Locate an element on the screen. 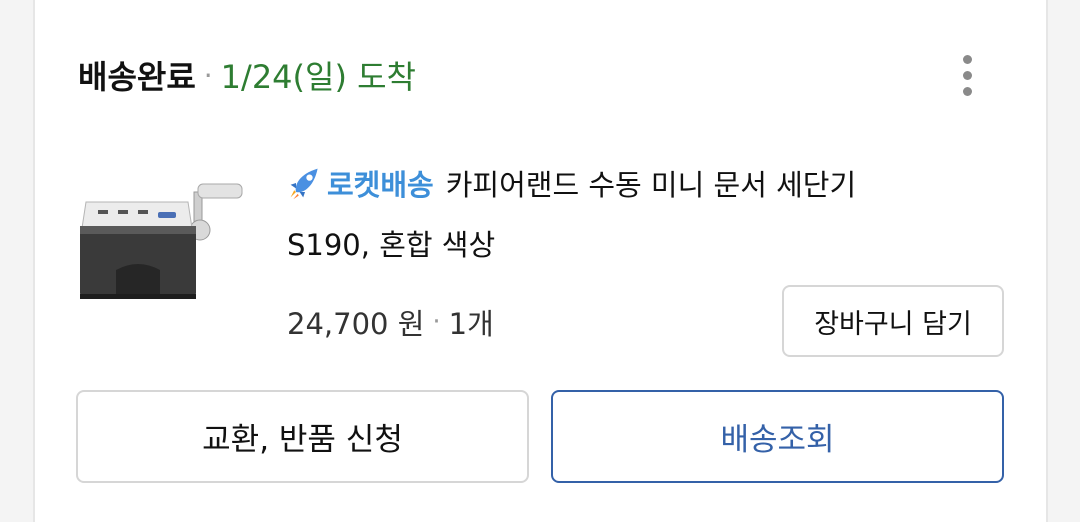  more-vertical-icon is located at coordinates (967, 59).